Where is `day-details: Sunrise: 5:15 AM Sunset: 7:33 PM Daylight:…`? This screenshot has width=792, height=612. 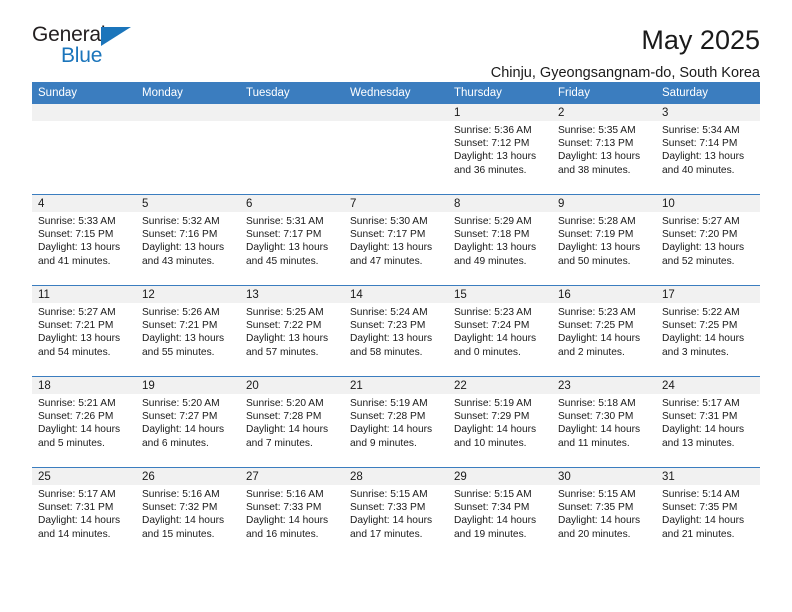
day-details: Sunrise: 5:15 AM Sunset: 7:33 PM Daylight:… is located at coordinates (396, 513).